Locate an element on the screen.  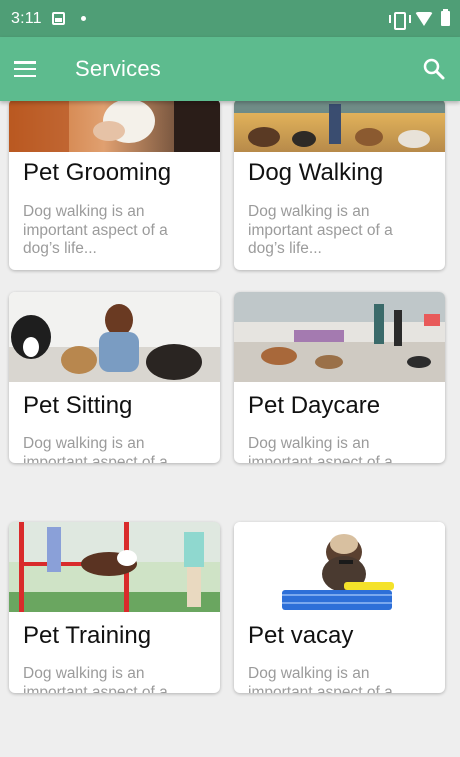
notification-dot-icon is located at coordinates (83, 18).